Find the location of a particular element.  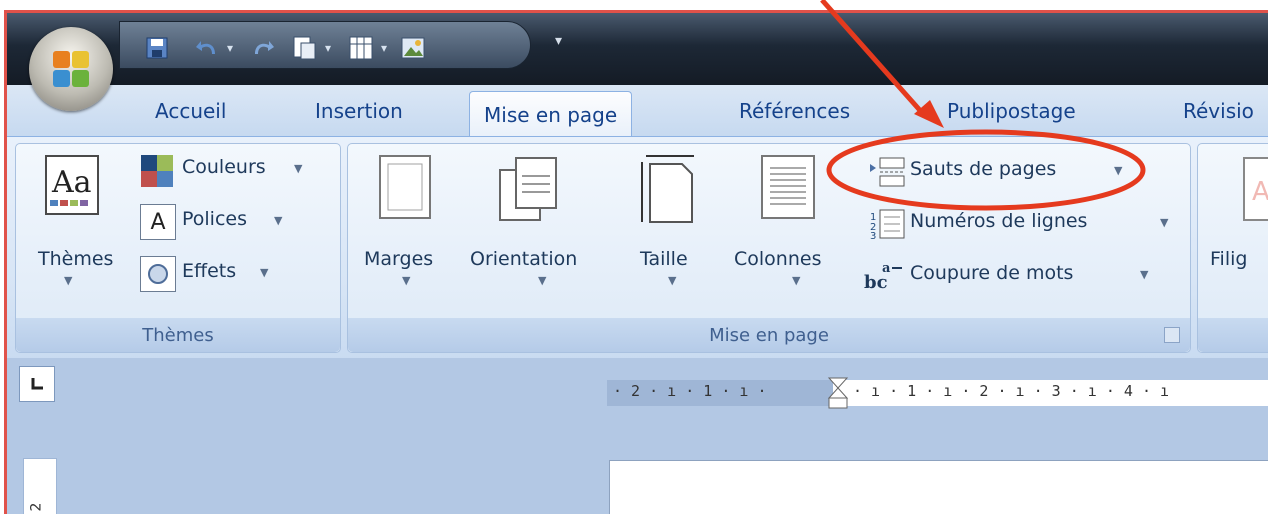

tab-references: Références is located at coordinates (794, 111).